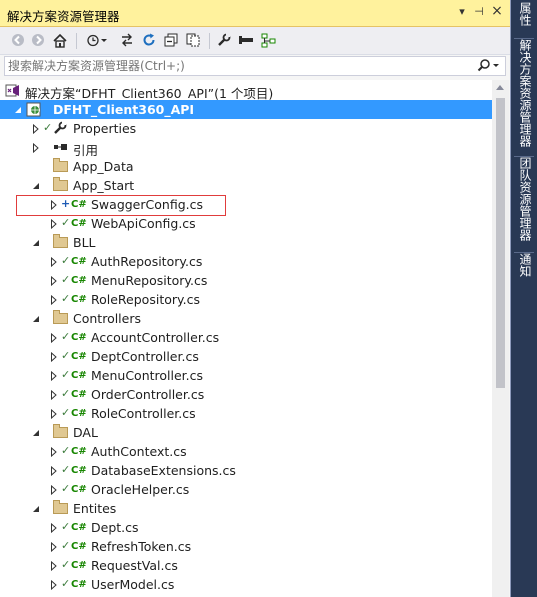 Image resolution: width=537 pixels, height=597 pixels. What do you see at coordinates (500, 87) in the screenshot?
I see `scroll-up-arrow-icon` at bounding box center [500, 87].